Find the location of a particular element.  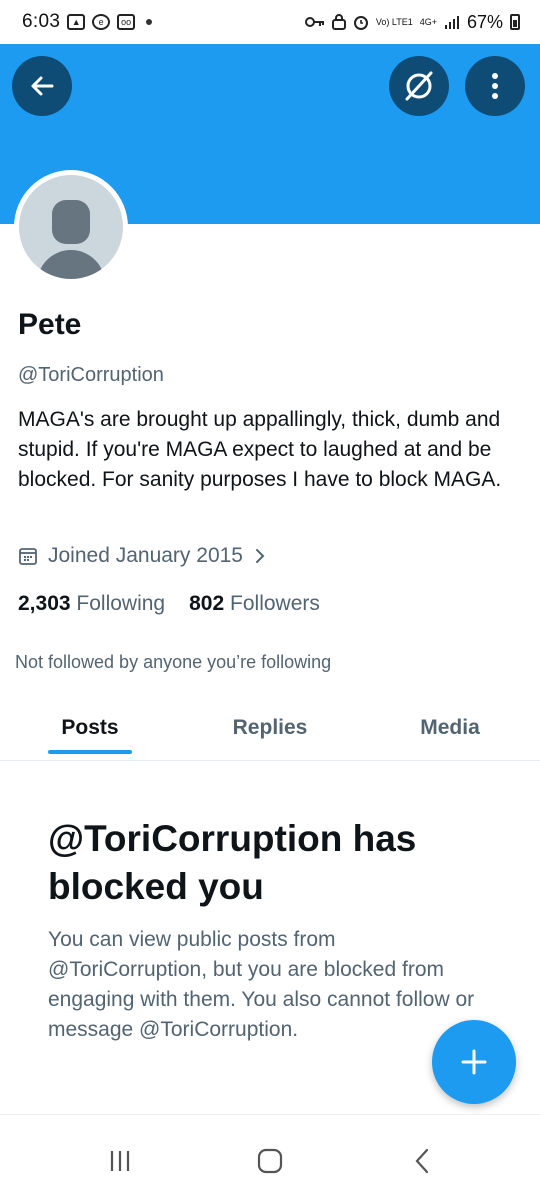

calendar-icon is located at coordinates (28, 556).